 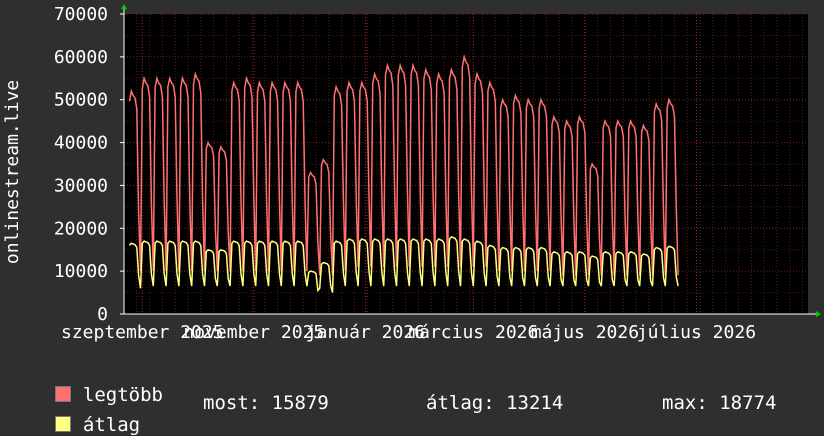 I want to click on legend-item-atlag: átlag, so click(x=86, y=414).